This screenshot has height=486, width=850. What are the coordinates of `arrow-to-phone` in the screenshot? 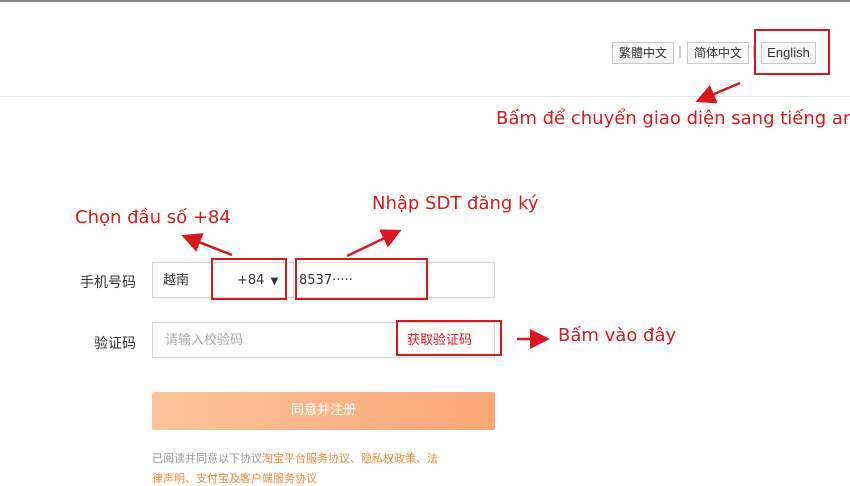 It's located at (374, 243).